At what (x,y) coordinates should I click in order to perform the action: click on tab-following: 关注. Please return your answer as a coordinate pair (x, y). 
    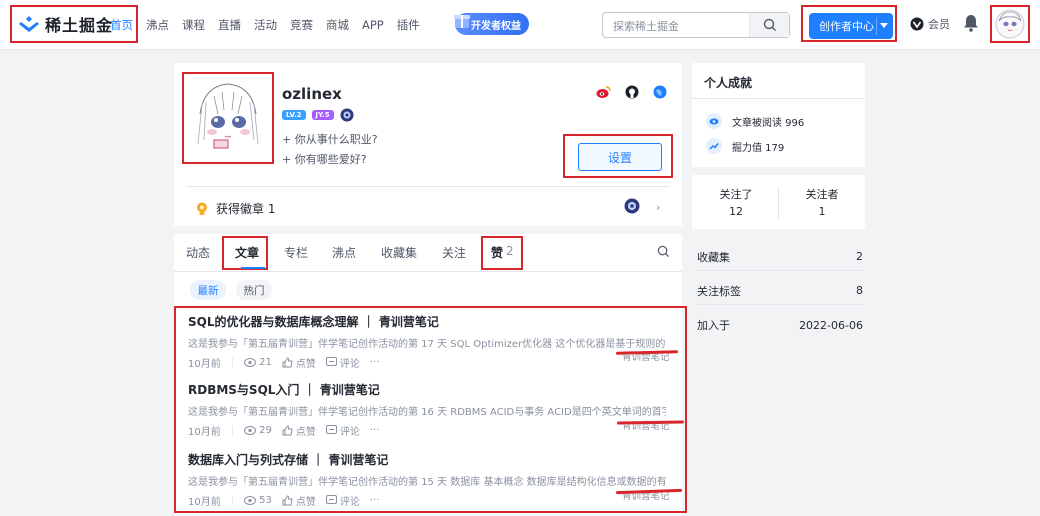
    Looking at the image, I should click on (454, 252).